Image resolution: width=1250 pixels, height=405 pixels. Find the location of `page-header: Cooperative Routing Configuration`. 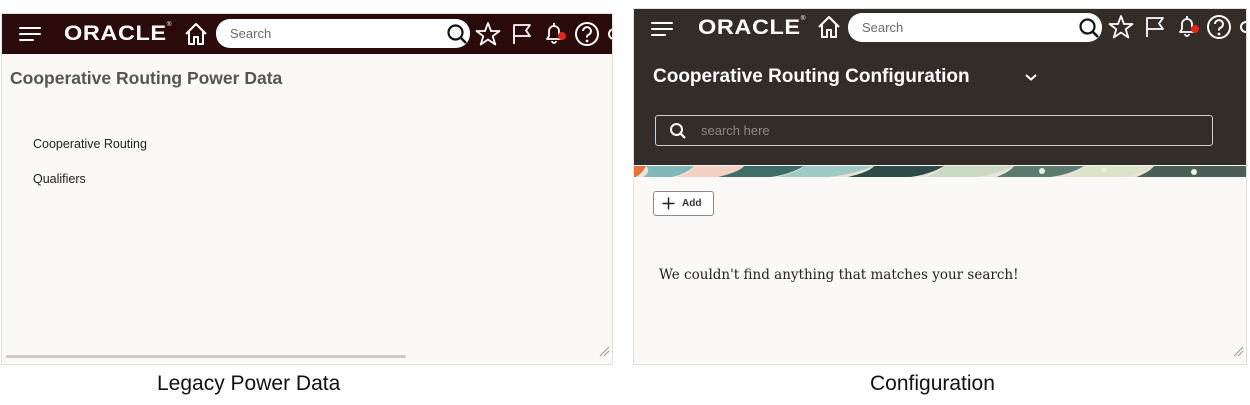

page-header: Cooperative Routing Configuration is located at coordinates (940, 106).